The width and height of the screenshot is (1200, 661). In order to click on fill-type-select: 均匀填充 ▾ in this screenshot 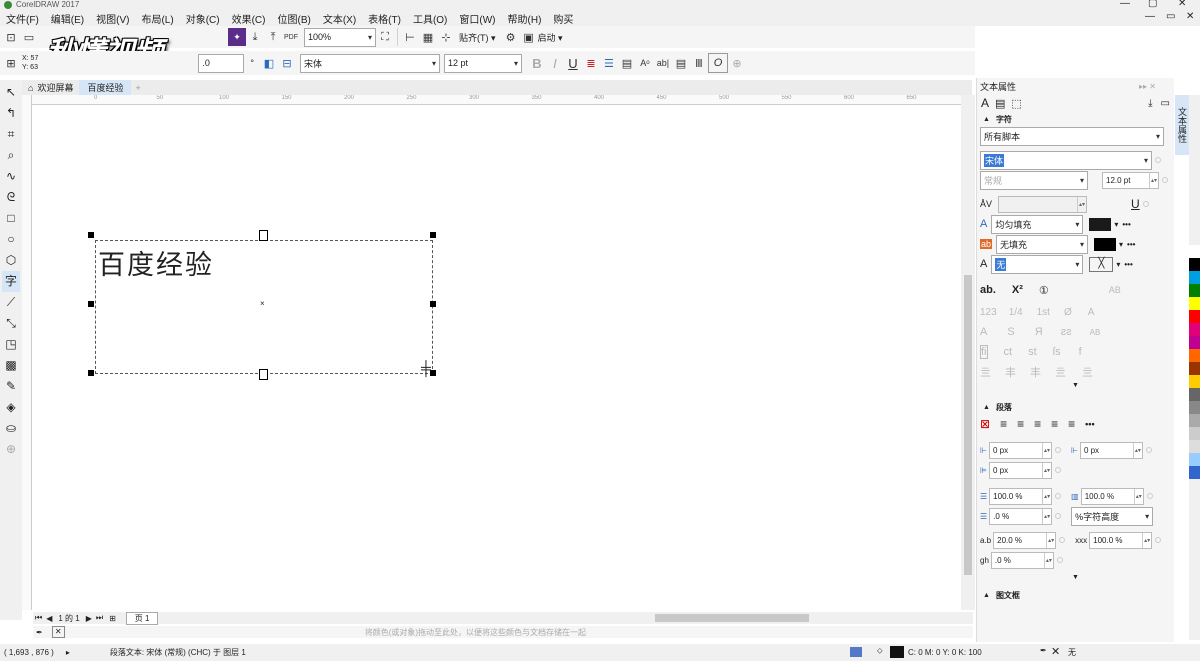, I will do `click(1037, 224)`.